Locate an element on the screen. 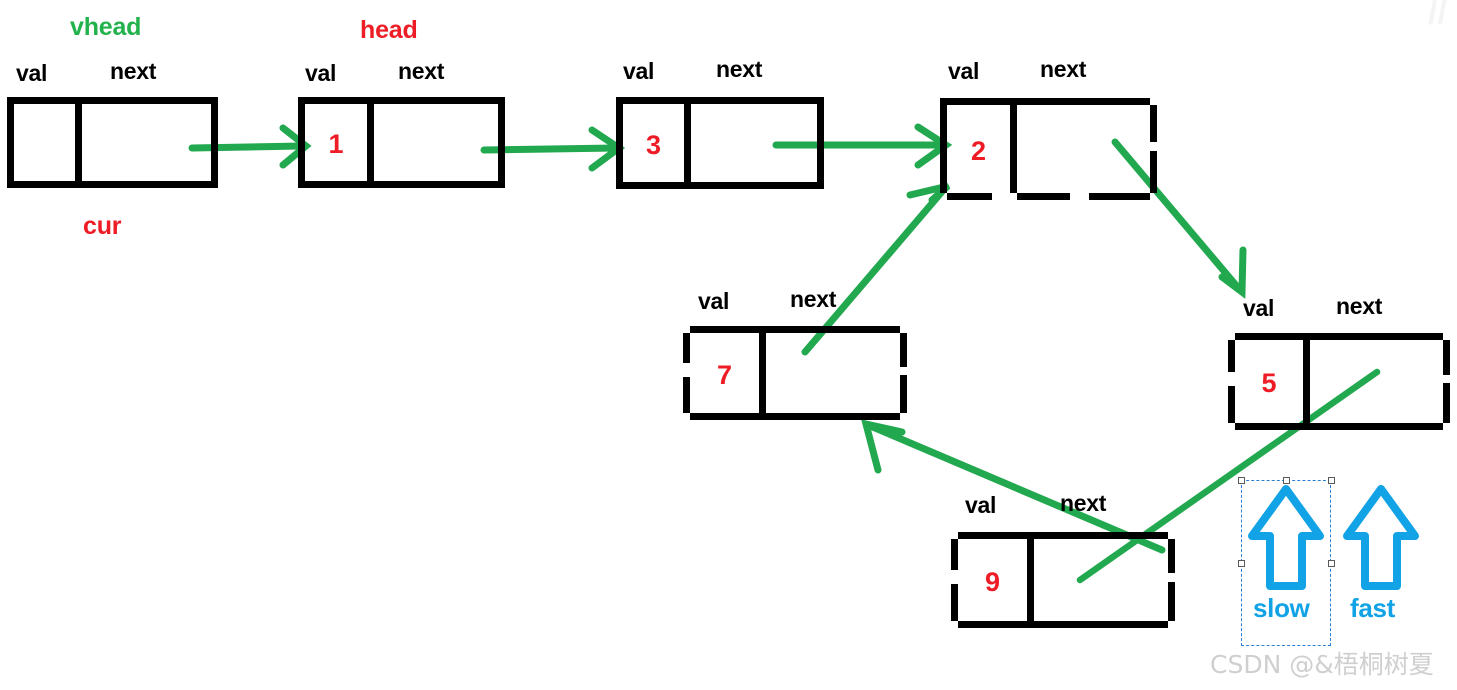  selection-handle-middle-right is located at coordinates (1331, 563).